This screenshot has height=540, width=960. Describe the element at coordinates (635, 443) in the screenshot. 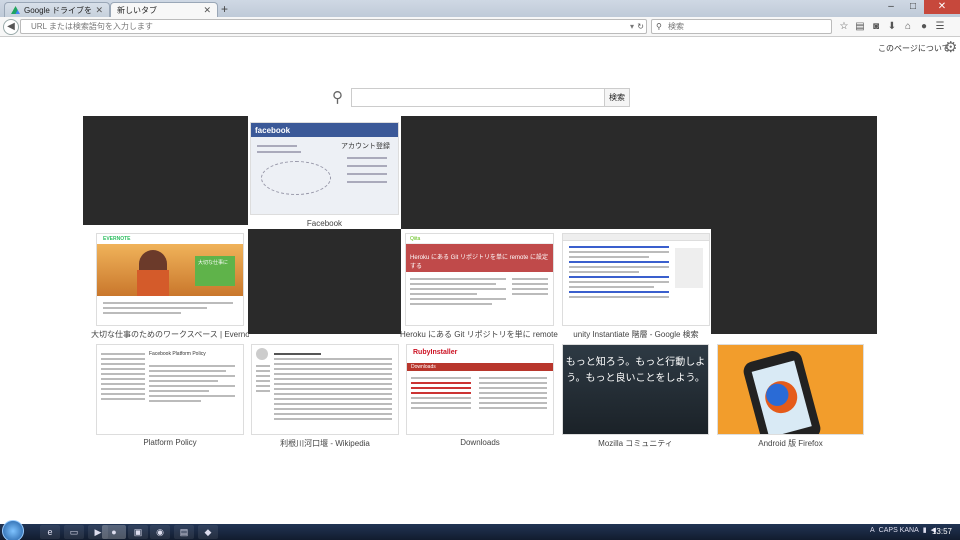

I see `tile-title: Mozilla コミュニティ` at that location.